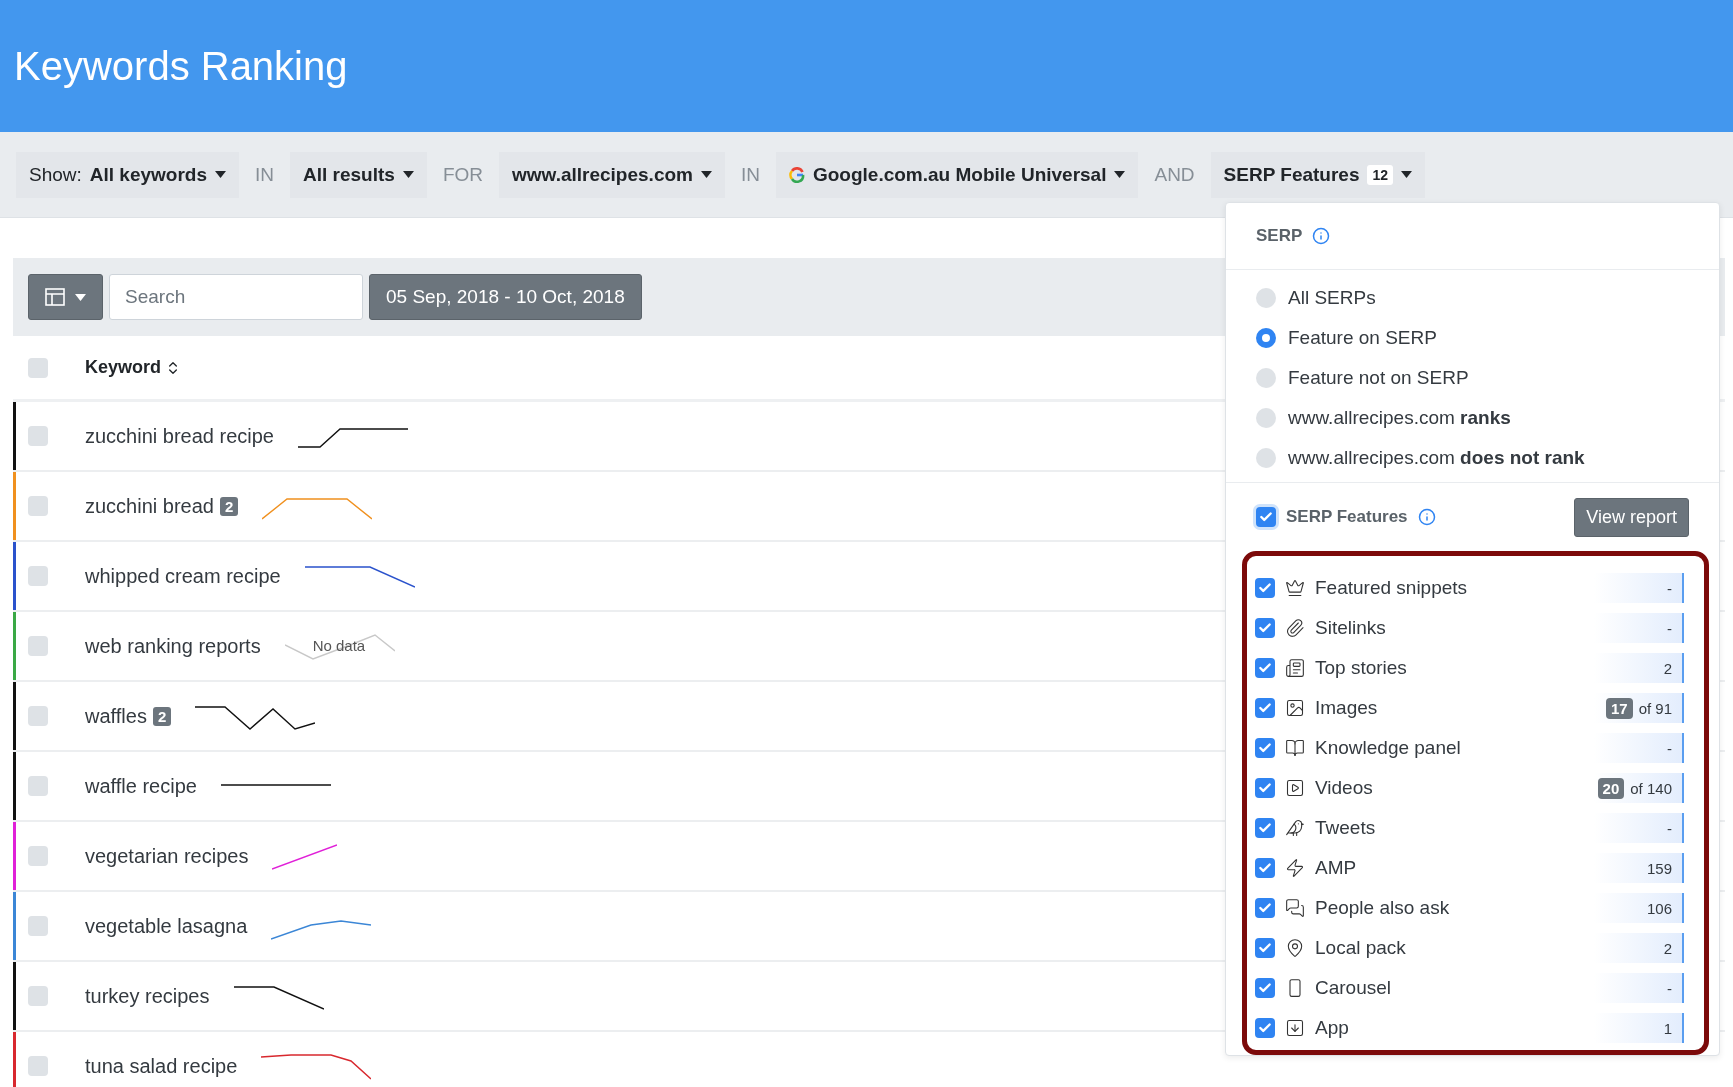 The image size is (1733, 1087). I want to click on filter-dropdown: Google.com.au Mobile Universal, so click(957, 174).